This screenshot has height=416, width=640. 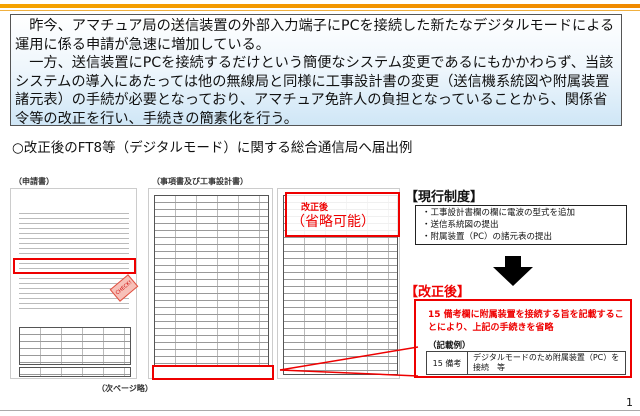 I want to click on current-item: ・附属装置（PC）の諸元表の提出, so click(x=487, y=237).